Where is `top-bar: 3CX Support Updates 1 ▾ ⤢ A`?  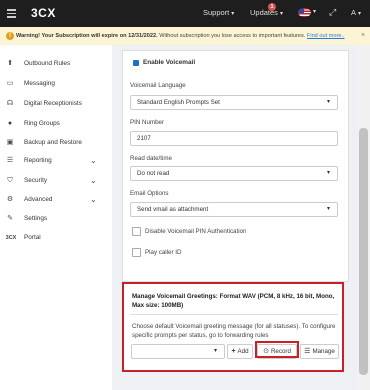 top-bar: 3CX Support Updates 1 ▾ ⤢ A is located at coordinates (185, 13).